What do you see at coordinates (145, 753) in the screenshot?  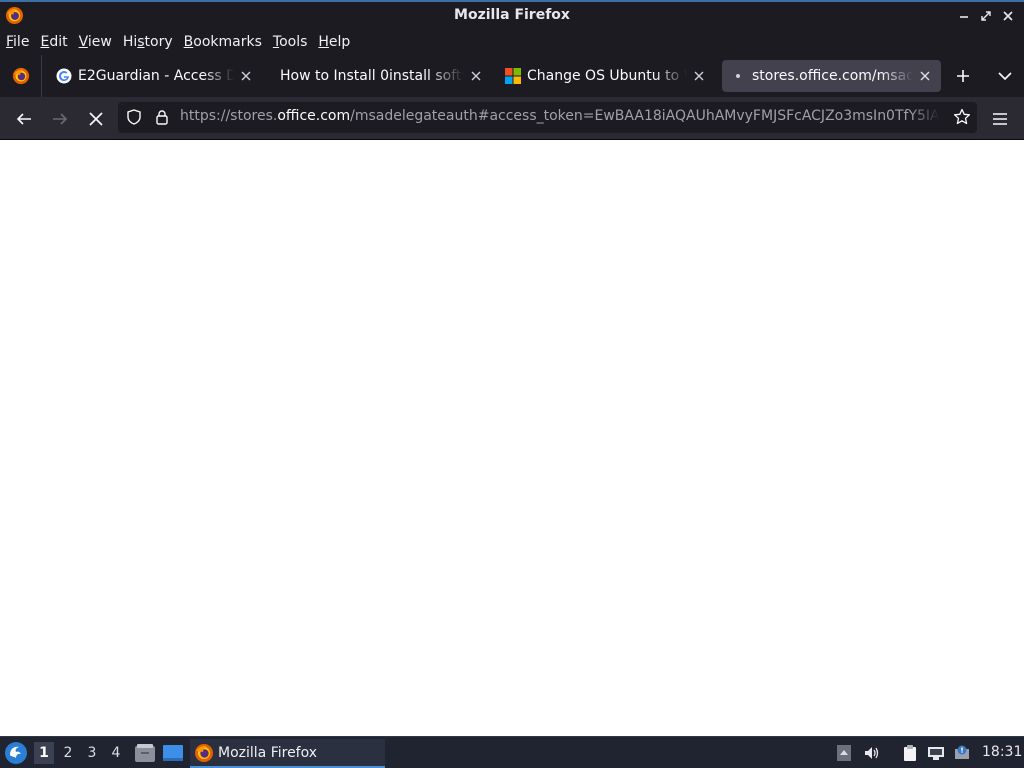 I see `file-manager-icon` at bounding box center [145, 753].